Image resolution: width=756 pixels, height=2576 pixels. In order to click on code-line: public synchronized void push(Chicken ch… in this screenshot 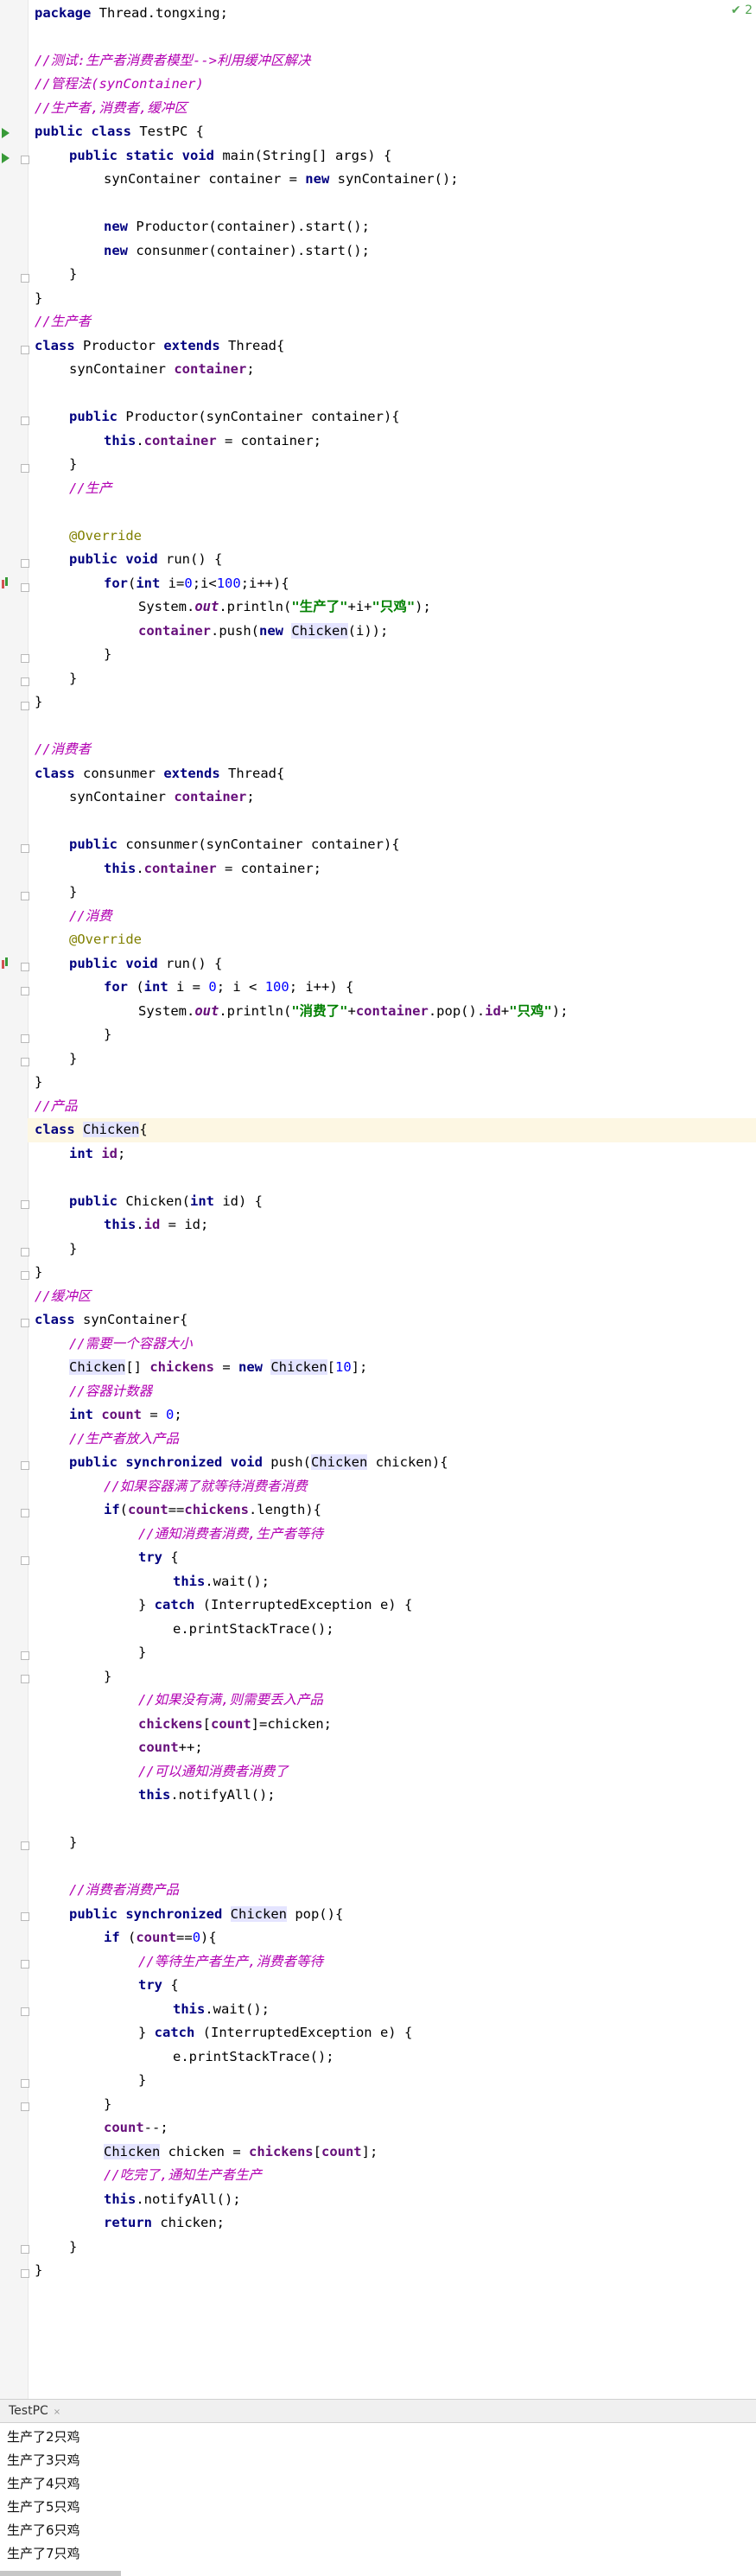, I will do `click(258, 1463)`.